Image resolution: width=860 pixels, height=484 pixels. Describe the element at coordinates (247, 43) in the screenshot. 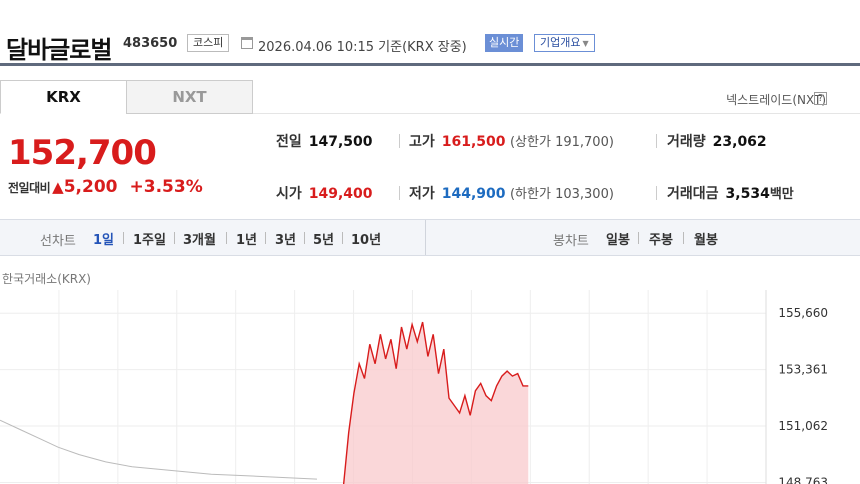

I see `calendar-icon` at that location.